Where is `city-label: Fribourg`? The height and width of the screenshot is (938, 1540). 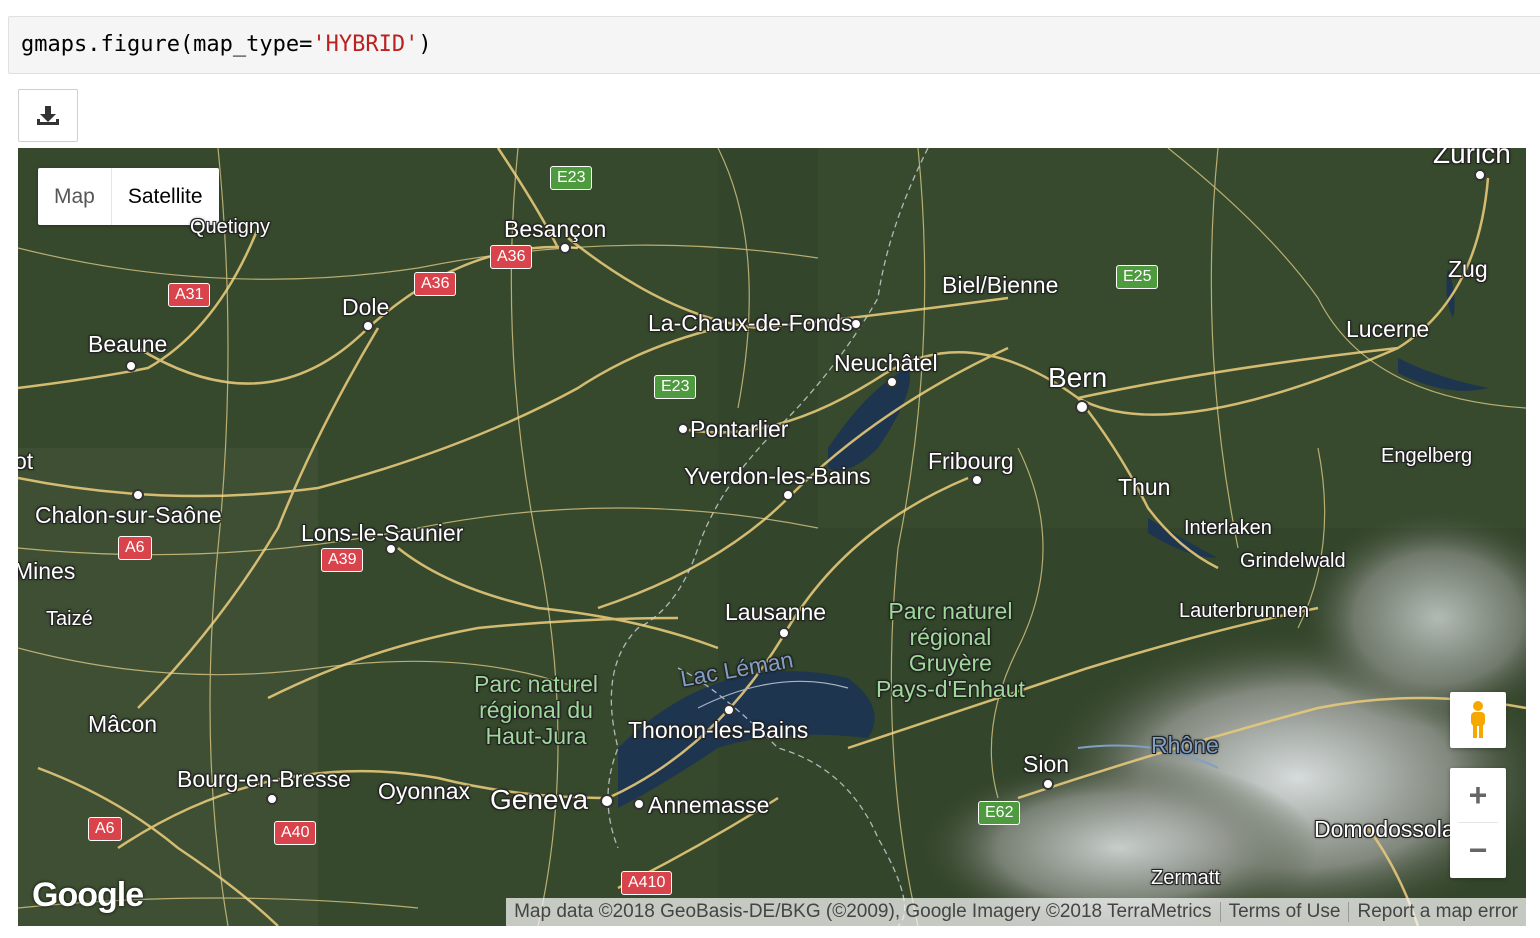 city-label: Fribourg is located at coordinates (971, 461).